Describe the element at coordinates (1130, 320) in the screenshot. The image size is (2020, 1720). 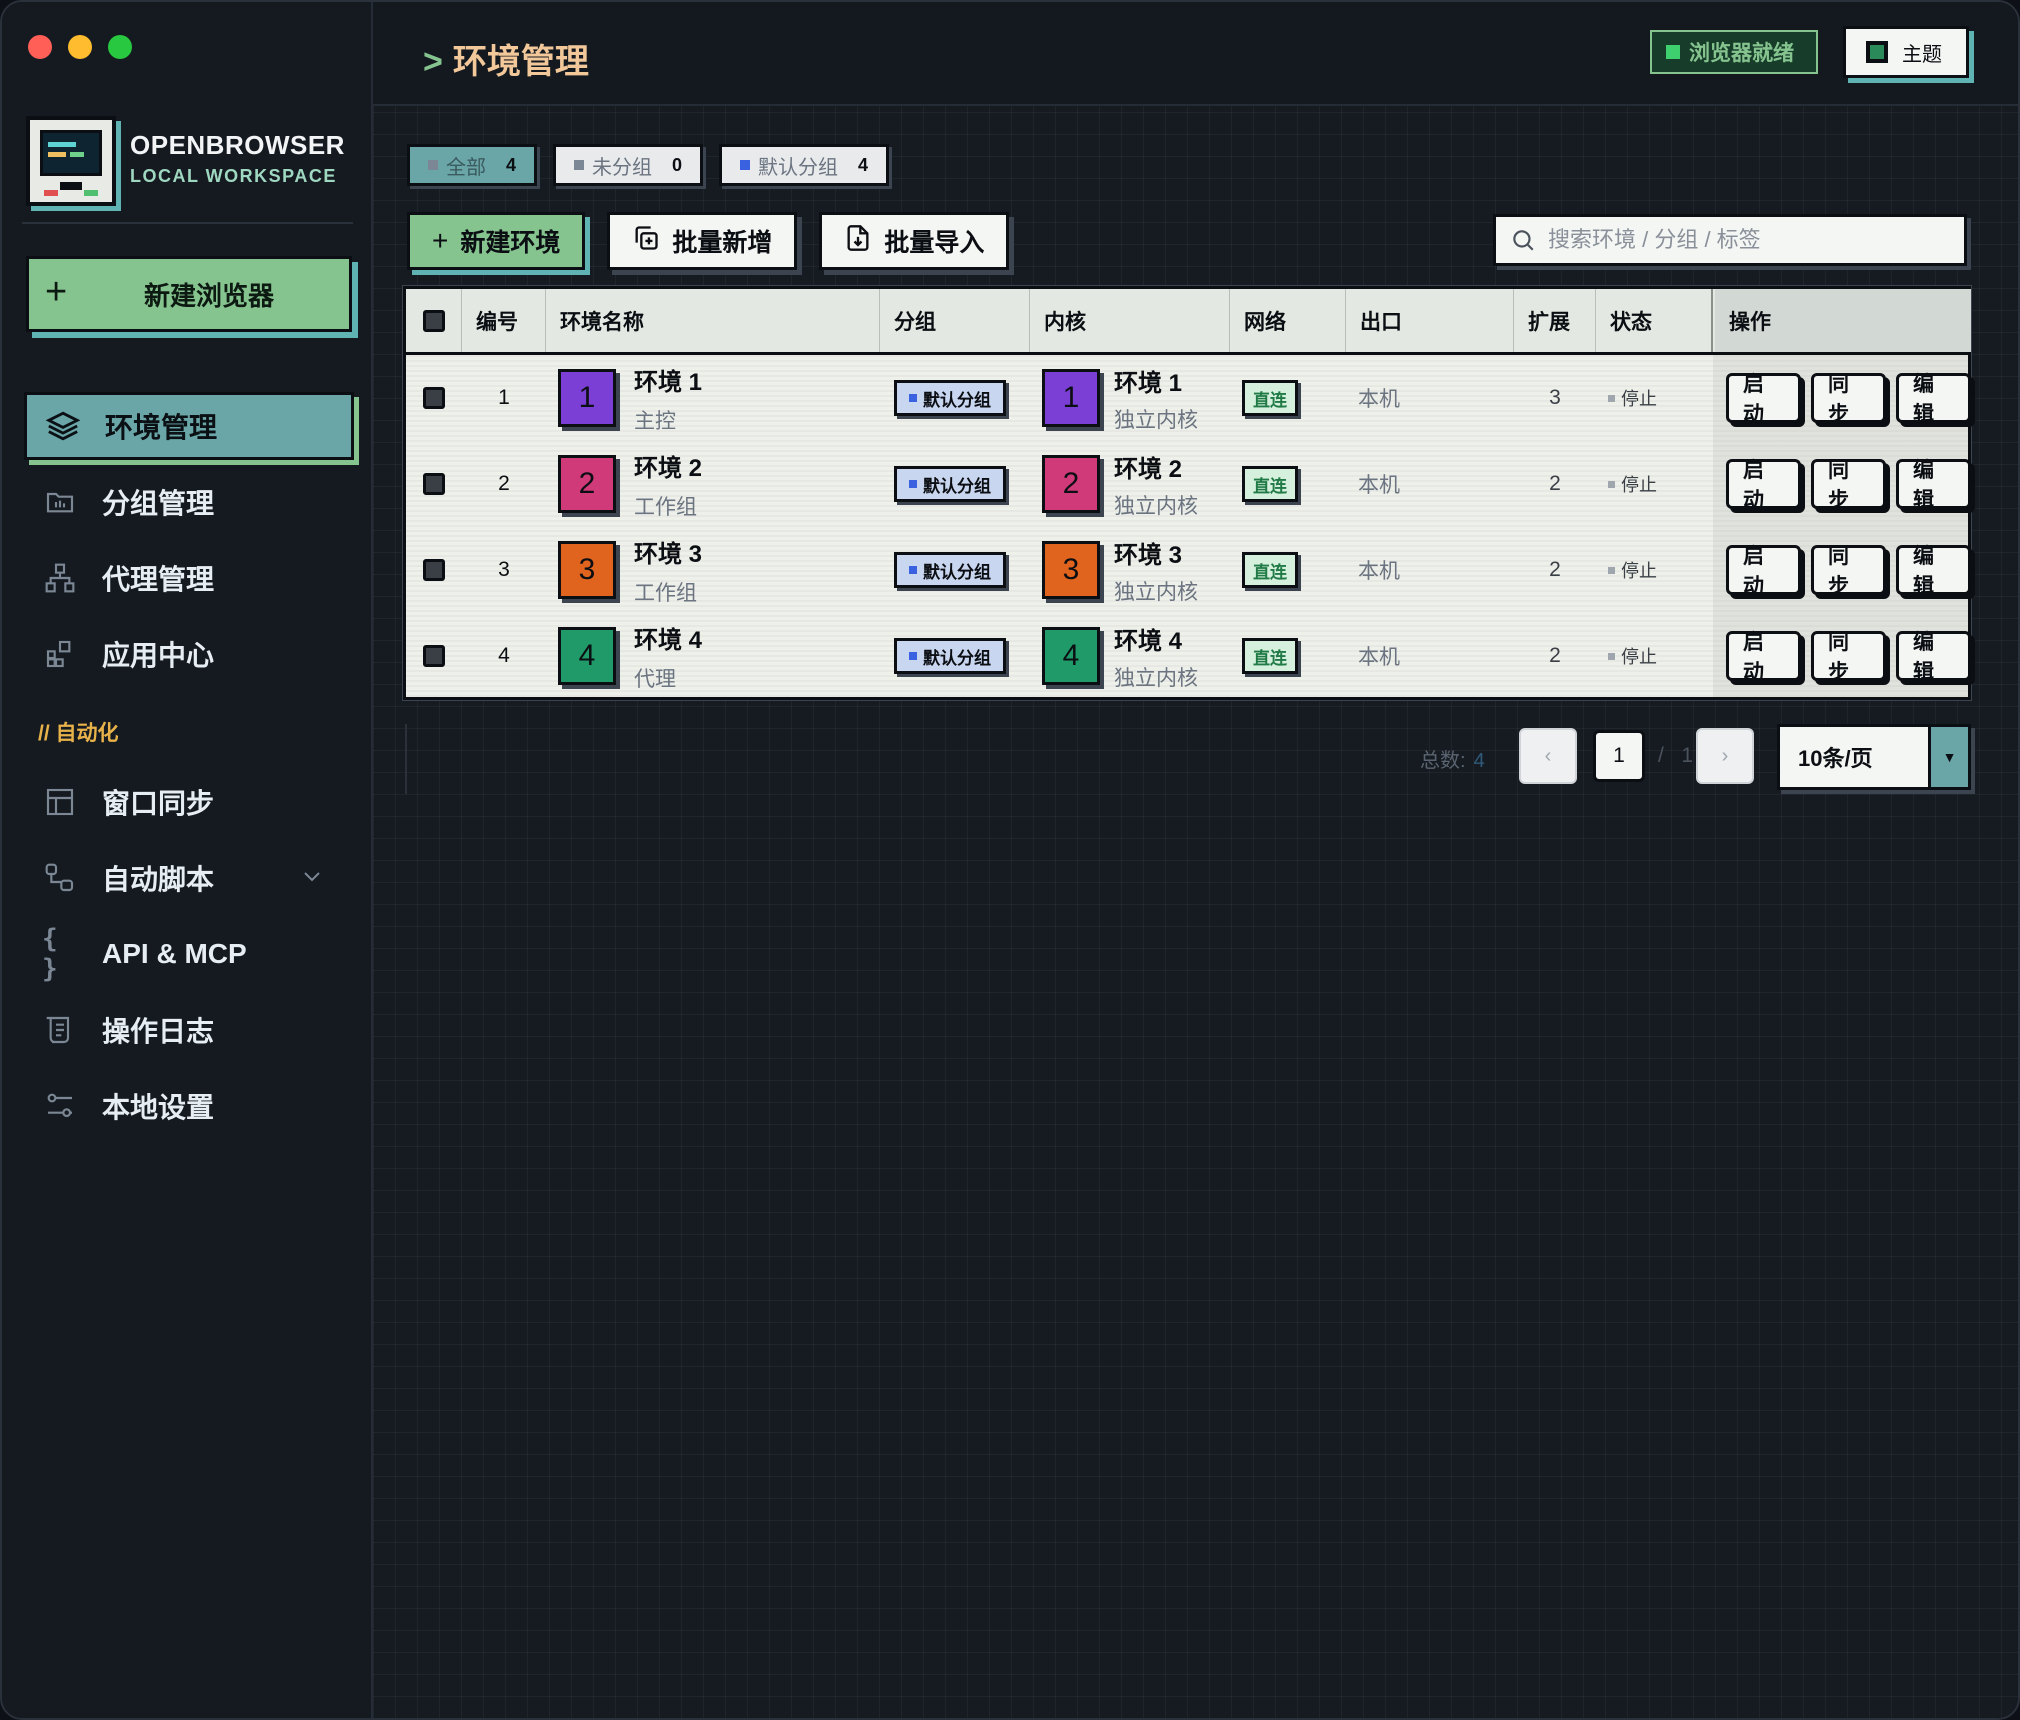
I see `column-header-kernel: 内核` at that location.